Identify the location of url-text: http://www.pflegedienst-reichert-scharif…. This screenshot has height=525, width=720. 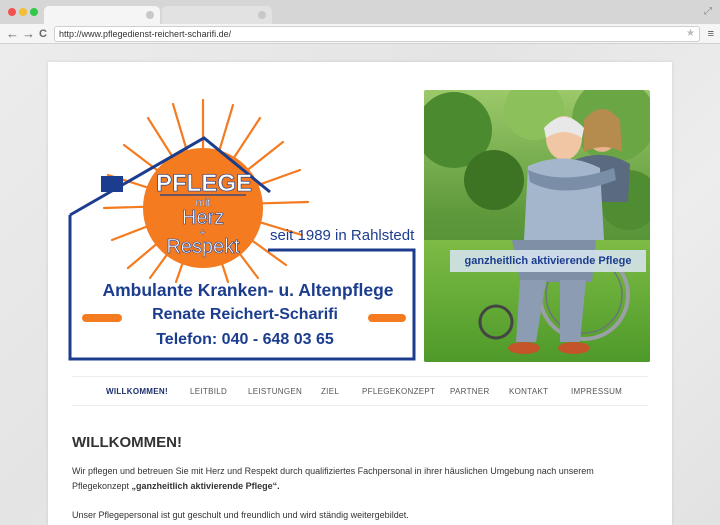
(145, 34).